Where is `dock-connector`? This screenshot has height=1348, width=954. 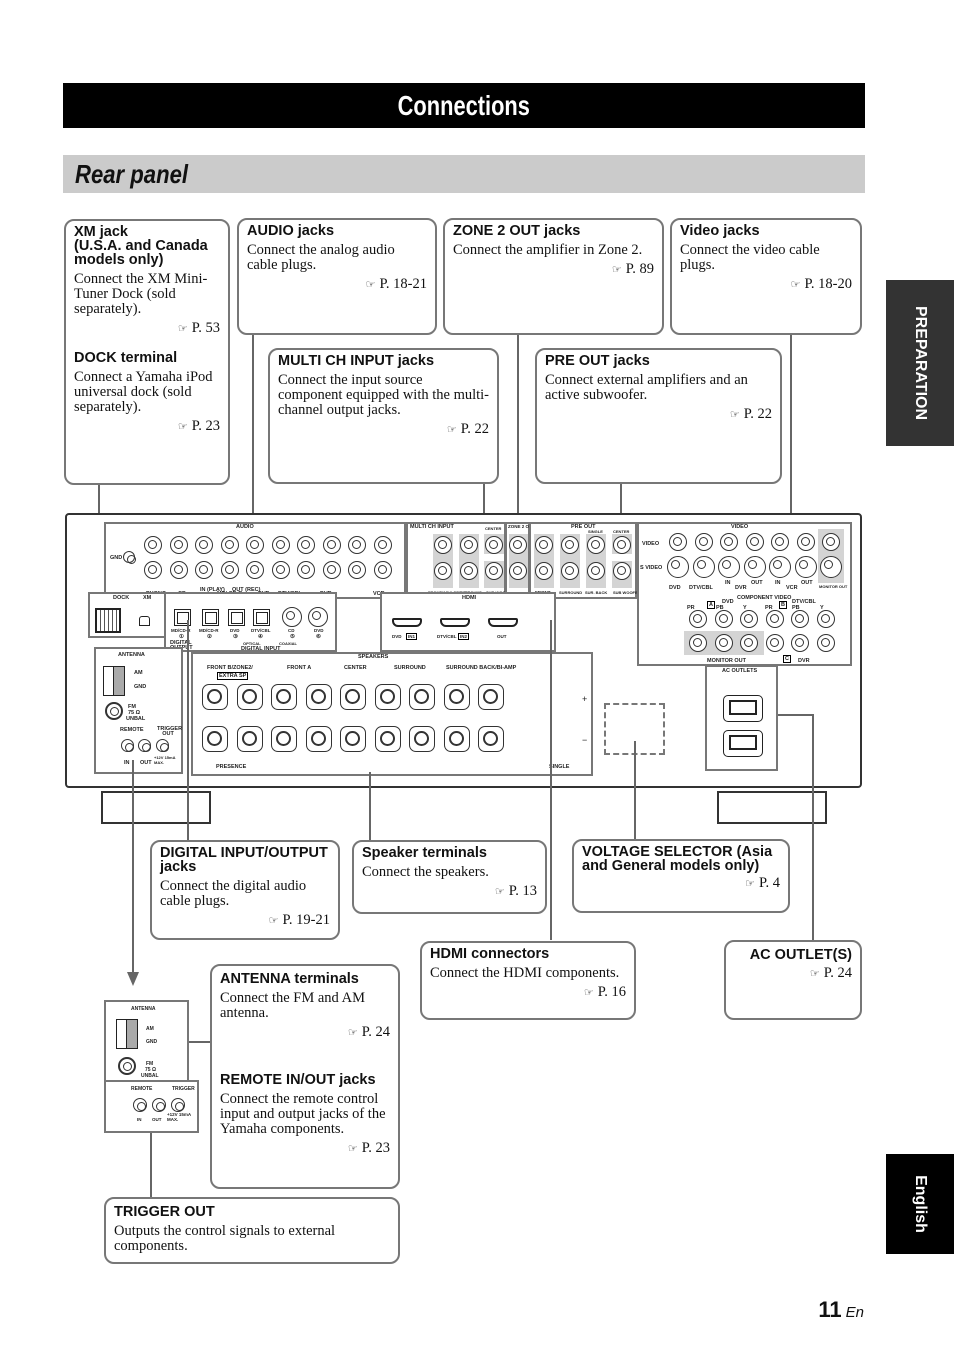
dock-connector is located at coordinates (108, 620).